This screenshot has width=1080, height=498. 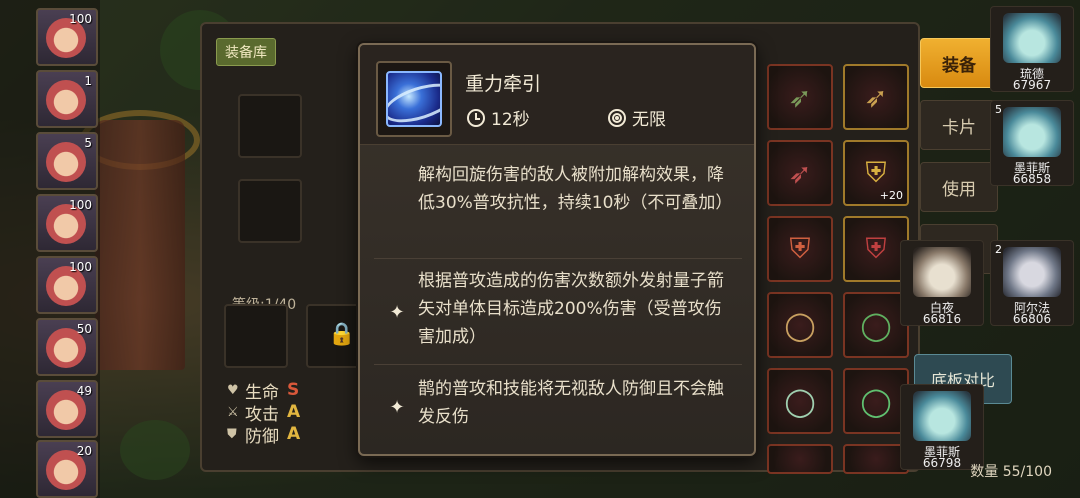 What do you see at coordinates (302, 391) in the screenshot?
I see `stat-hp: ♥ 生命 S` at bounding box center [302, 391].